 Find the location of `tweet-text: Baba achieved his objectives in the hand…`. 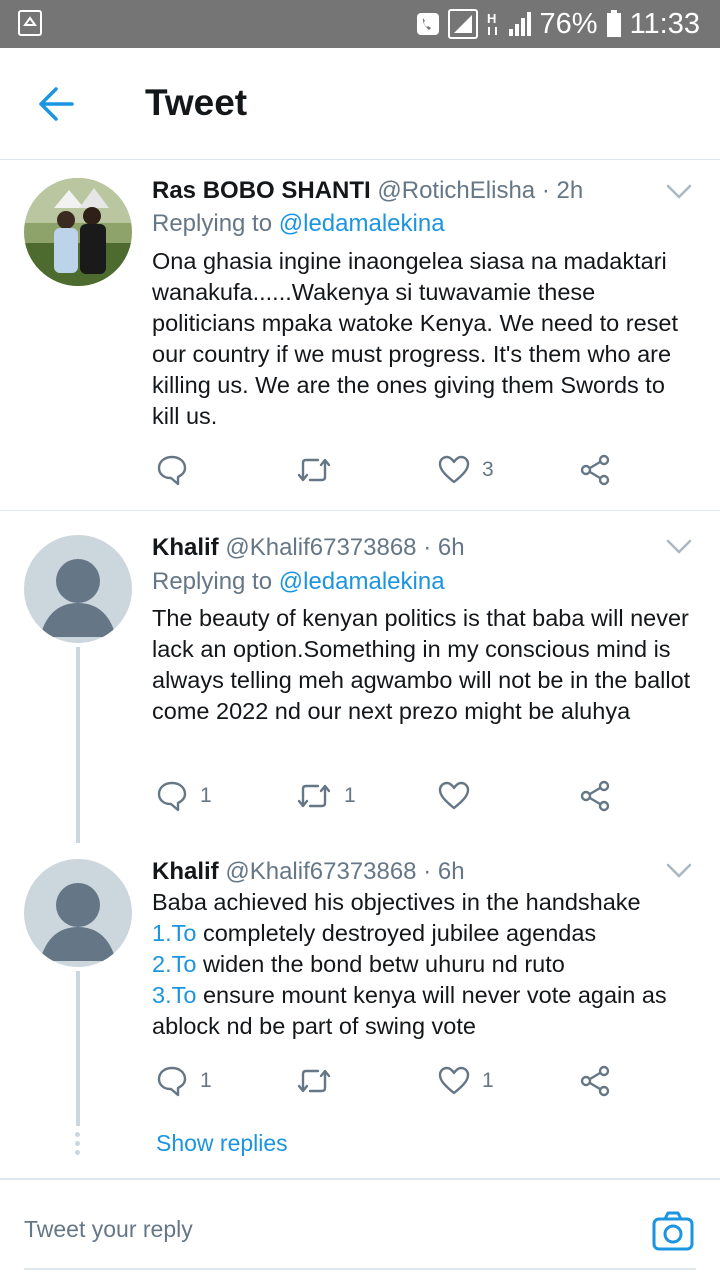

tweet-text: Baba achieved his objectives in the hand… is located at coordinates (424, 964).